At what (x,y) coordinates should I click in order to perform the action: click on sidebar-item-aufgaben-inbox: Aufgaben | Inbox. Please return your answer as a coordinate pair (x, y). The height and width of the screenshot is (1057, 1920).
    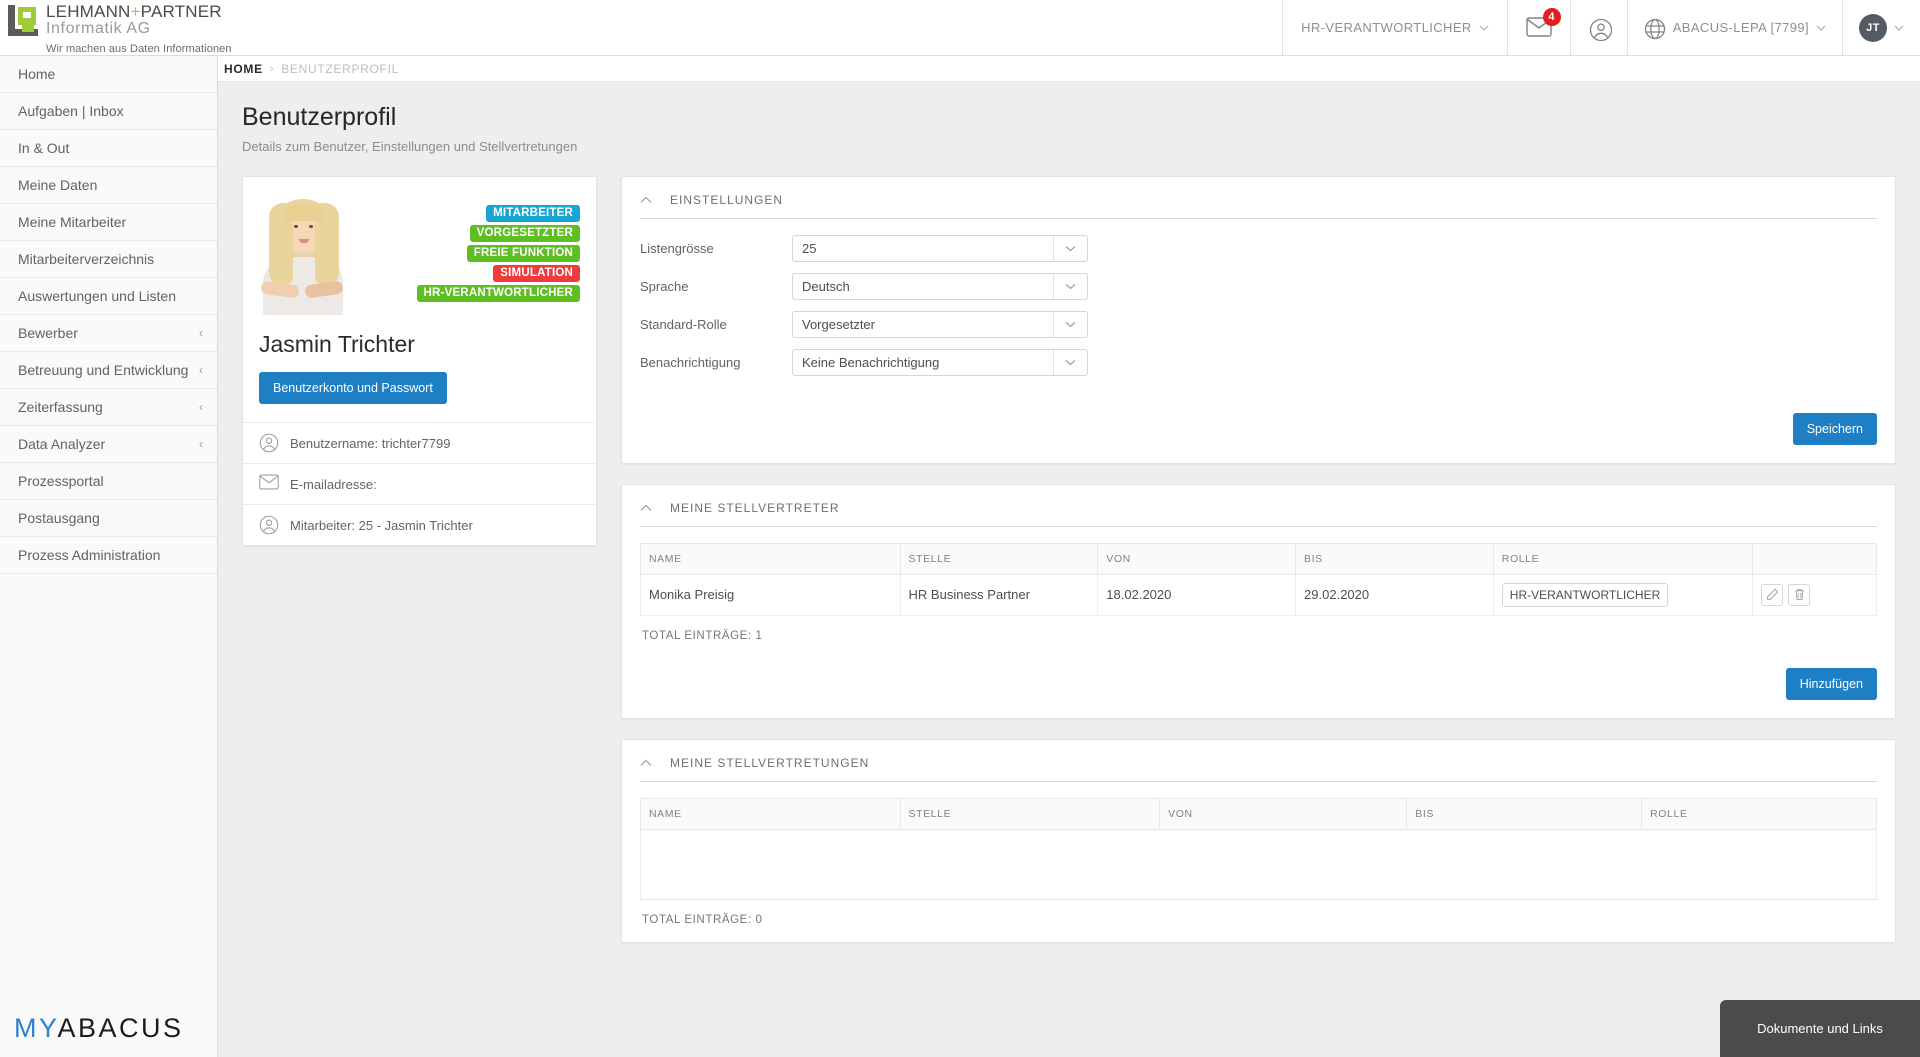
    Looking at the image, I should click on (108, 111).